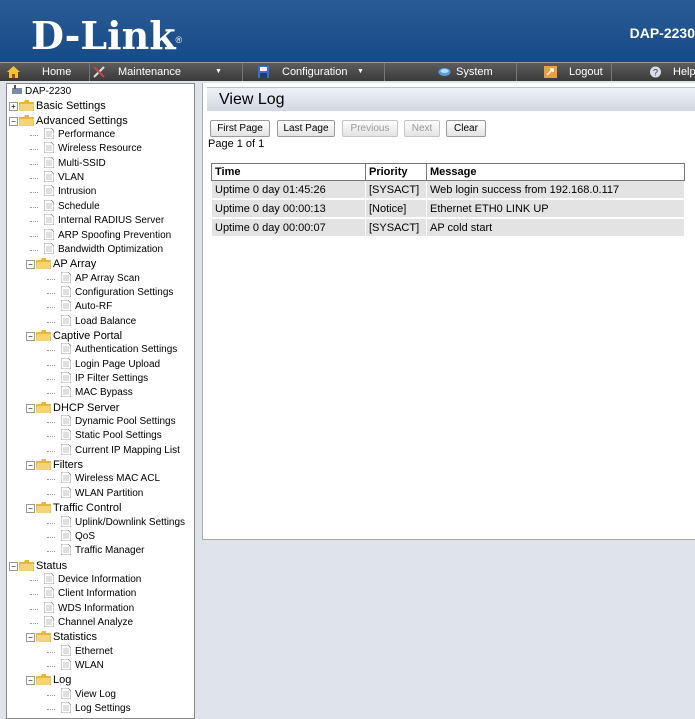 Image resolution: width=695 pixels, height=719 pixels. What do you see at coordinates (313, 72) in the screenshot?
I see `menu-configuration: Configuration ▼` at bounding box center [313, 72].